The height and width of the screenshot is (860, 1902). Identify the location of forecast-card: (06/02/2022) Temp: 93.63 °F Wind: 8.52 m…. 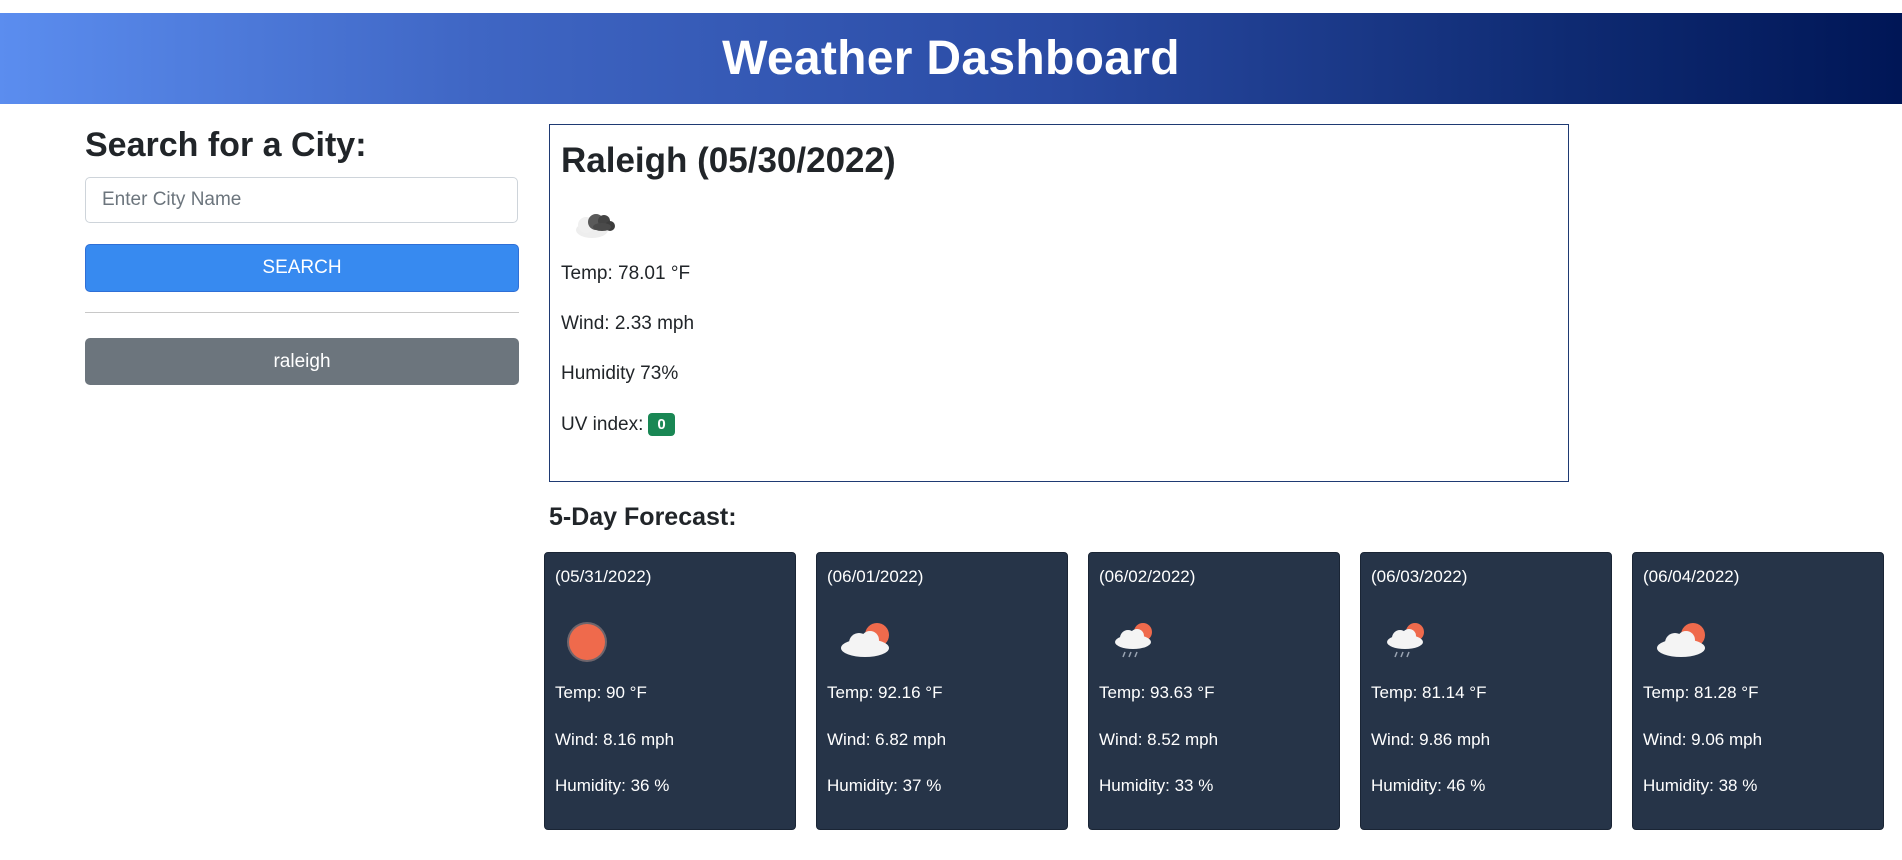
(1214, 691).